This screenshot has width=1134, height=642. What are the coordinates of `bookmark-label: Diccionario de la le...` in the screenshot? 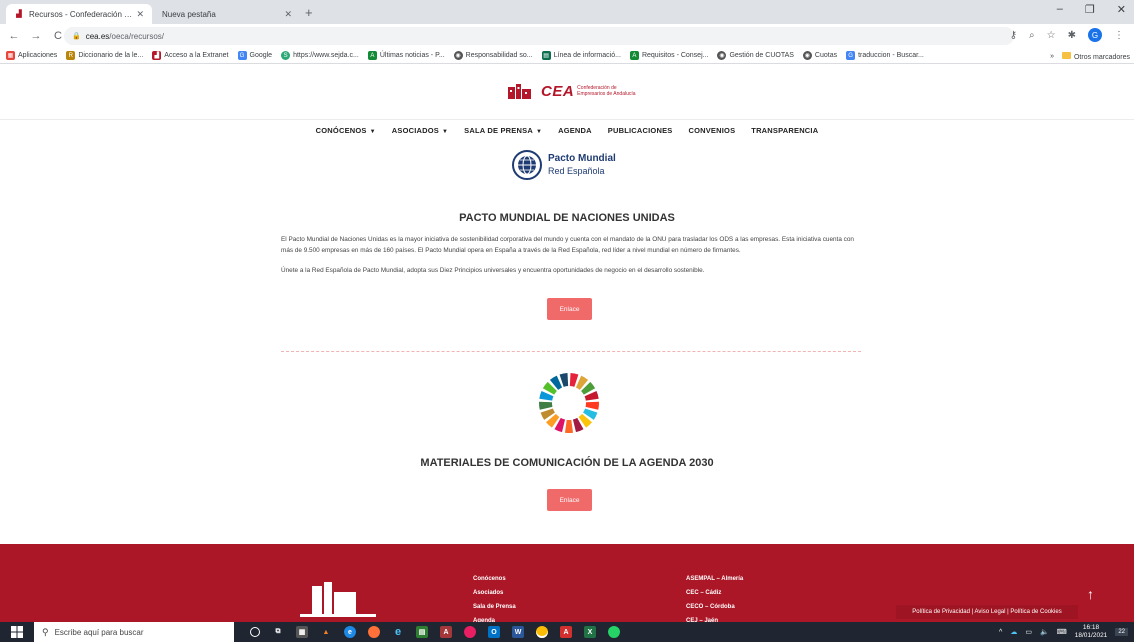 It's located at (111, 55).